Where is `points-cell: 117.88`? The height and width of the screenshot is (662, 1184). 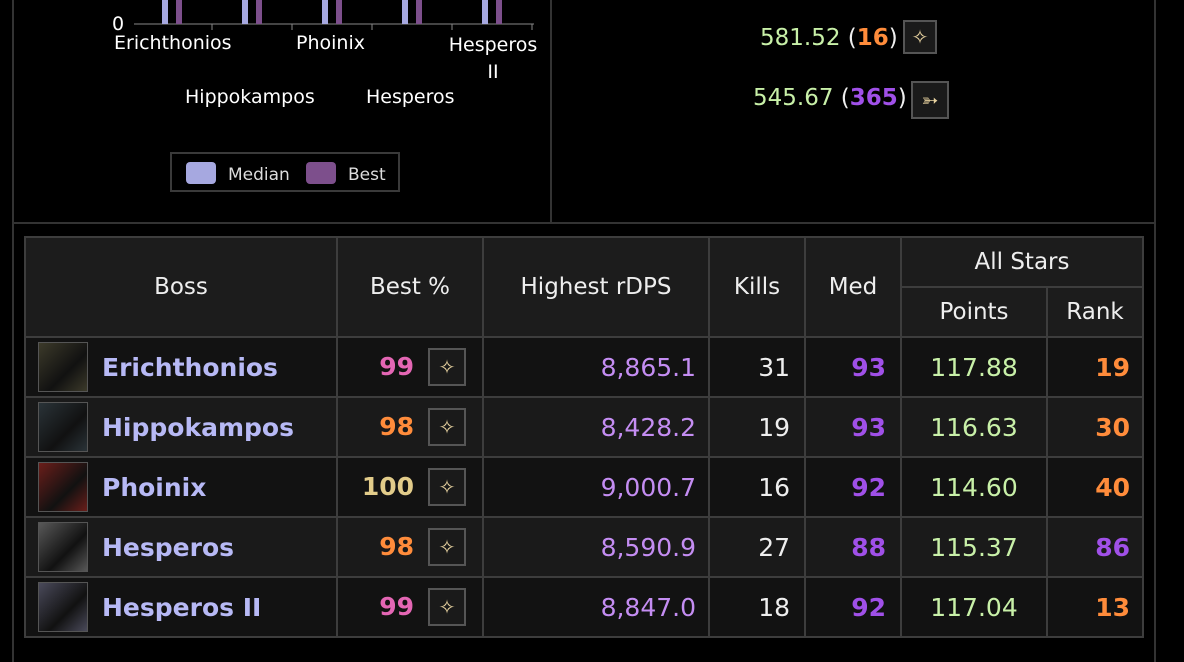 points-cell: 117.88 is located at coordinates (974, 367).